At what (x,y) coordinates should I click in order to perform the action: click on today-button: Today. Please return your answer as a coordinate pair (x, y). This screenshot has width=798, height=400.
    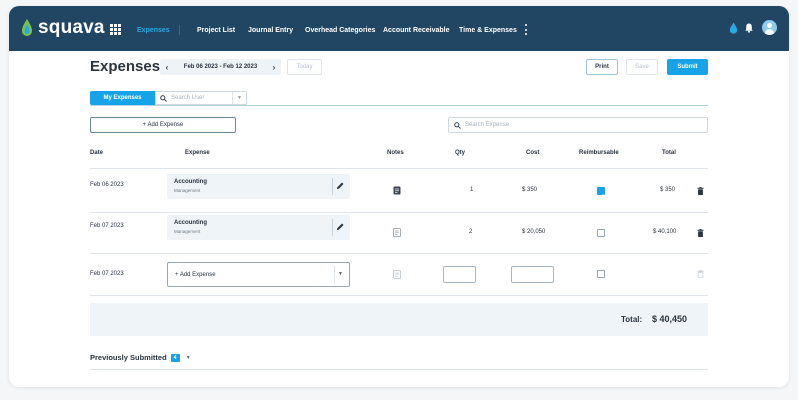
    Looking at the image, I should click on (304, 67).